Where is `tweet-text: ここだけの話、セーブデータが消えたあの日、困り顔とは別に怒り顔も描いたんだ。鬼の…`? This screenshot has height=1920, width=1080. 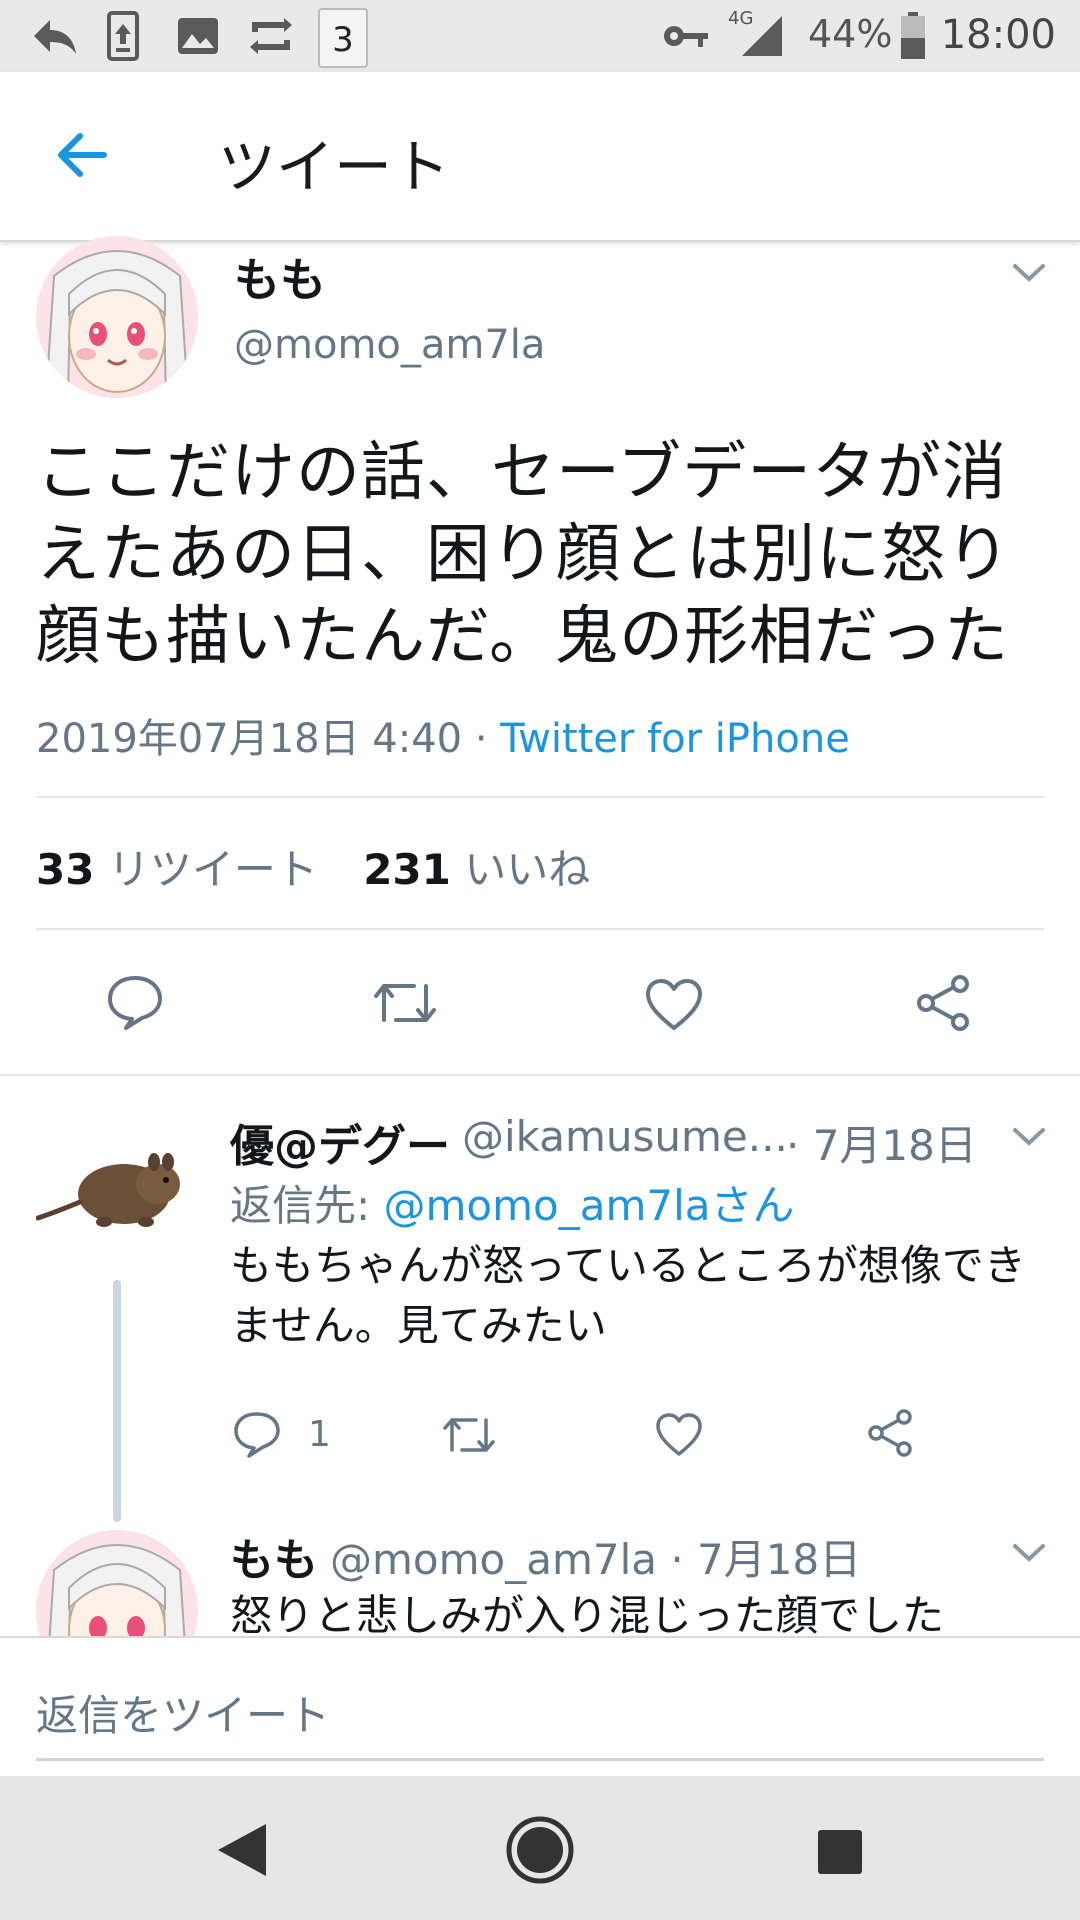
tweet-text: ここだけの話、セーブデータが消えたあの日、困り顔とは別に怒り顔も描いたんだ。鬼の… is located at coordinates (523, 555).